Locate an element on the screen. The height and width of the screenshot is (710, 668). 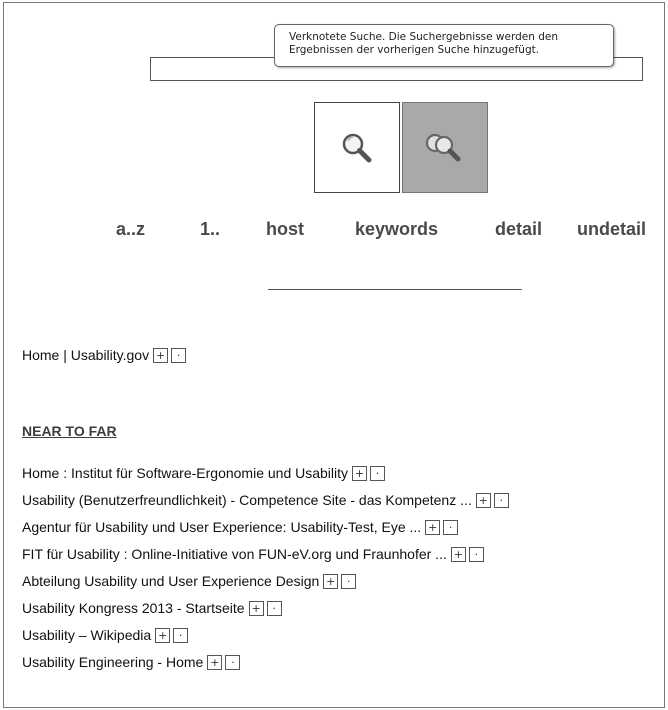
sort-undetail-link: undetail is located at coordinates (611, 229).